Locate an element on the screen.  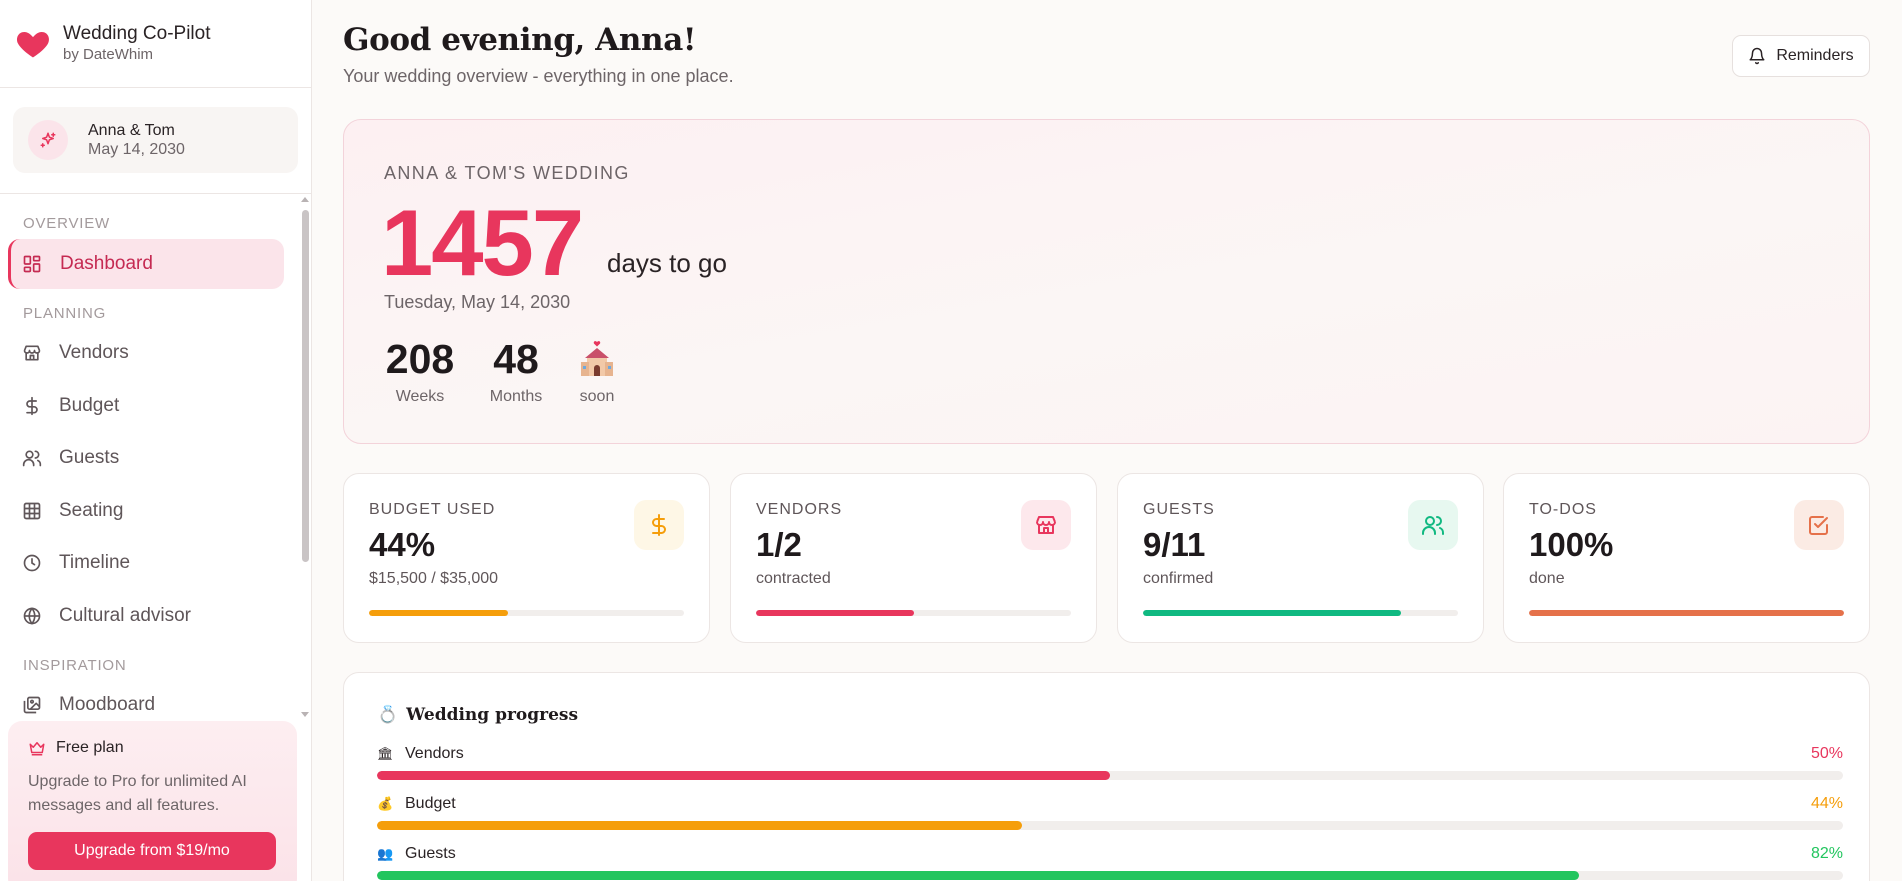
promo-title: Free plan is located at coordinates (90, 747).